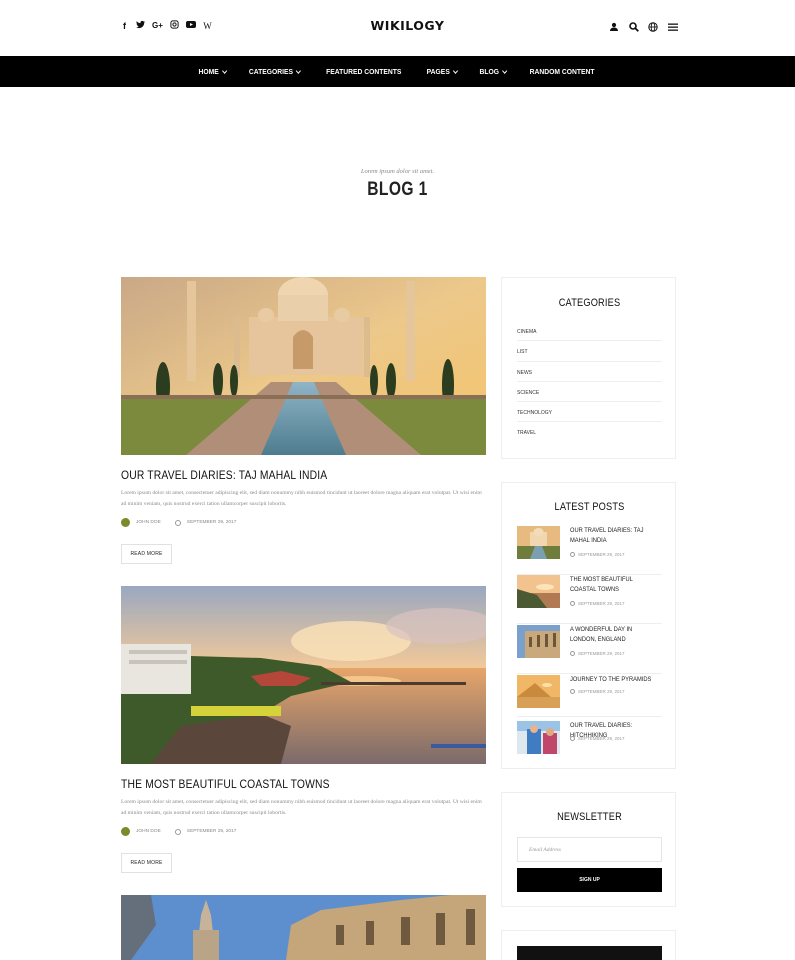 This screenshot has width=795, height=960. I want to click on nav-featured-contents: FEATURED CONTENTS, so click(363, 71).